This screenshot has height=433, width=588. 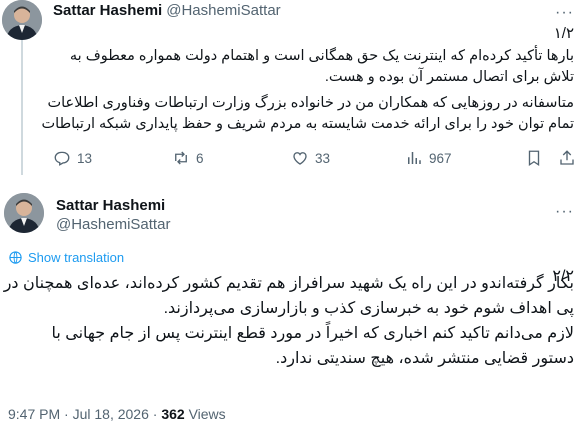 I want to click on views-total: 362, so click(x=173, y=414).